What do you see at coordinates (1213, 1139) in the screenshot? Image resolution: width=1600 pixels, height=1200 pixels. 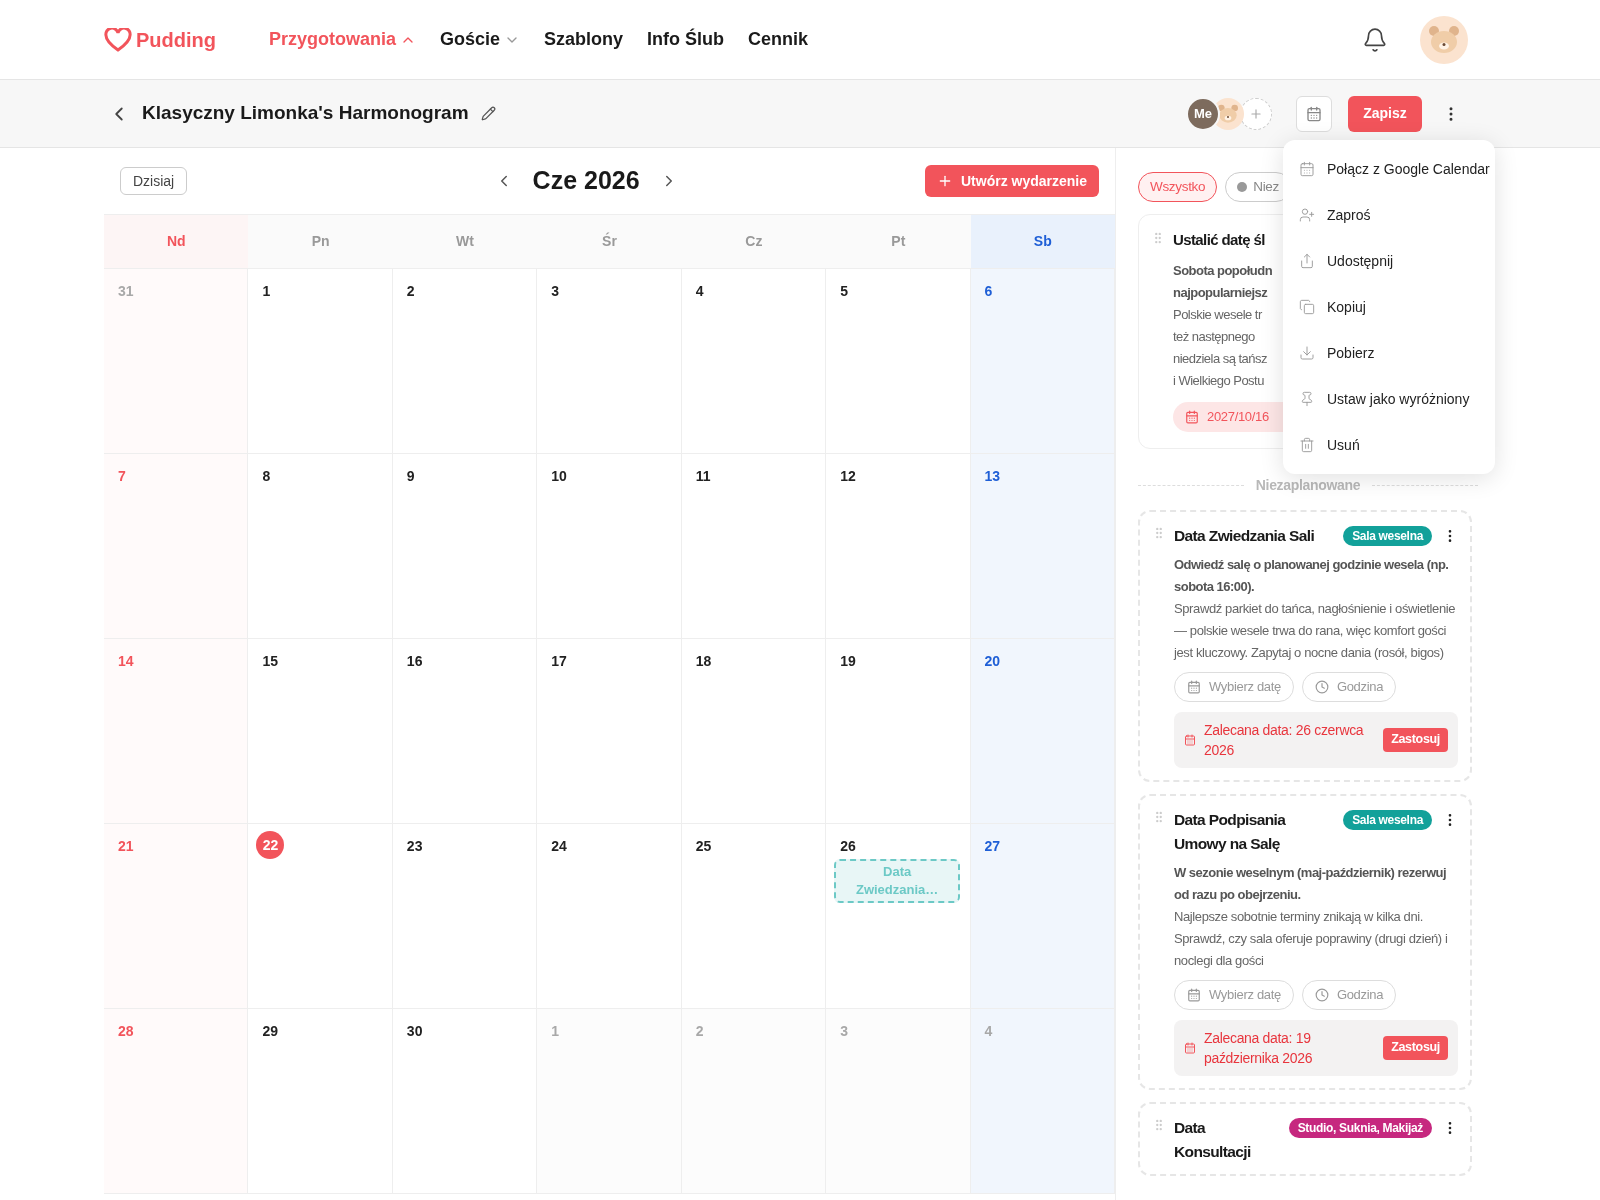 I see `task-title: Data Konsultacji` at bounding box center [1213, 1139].